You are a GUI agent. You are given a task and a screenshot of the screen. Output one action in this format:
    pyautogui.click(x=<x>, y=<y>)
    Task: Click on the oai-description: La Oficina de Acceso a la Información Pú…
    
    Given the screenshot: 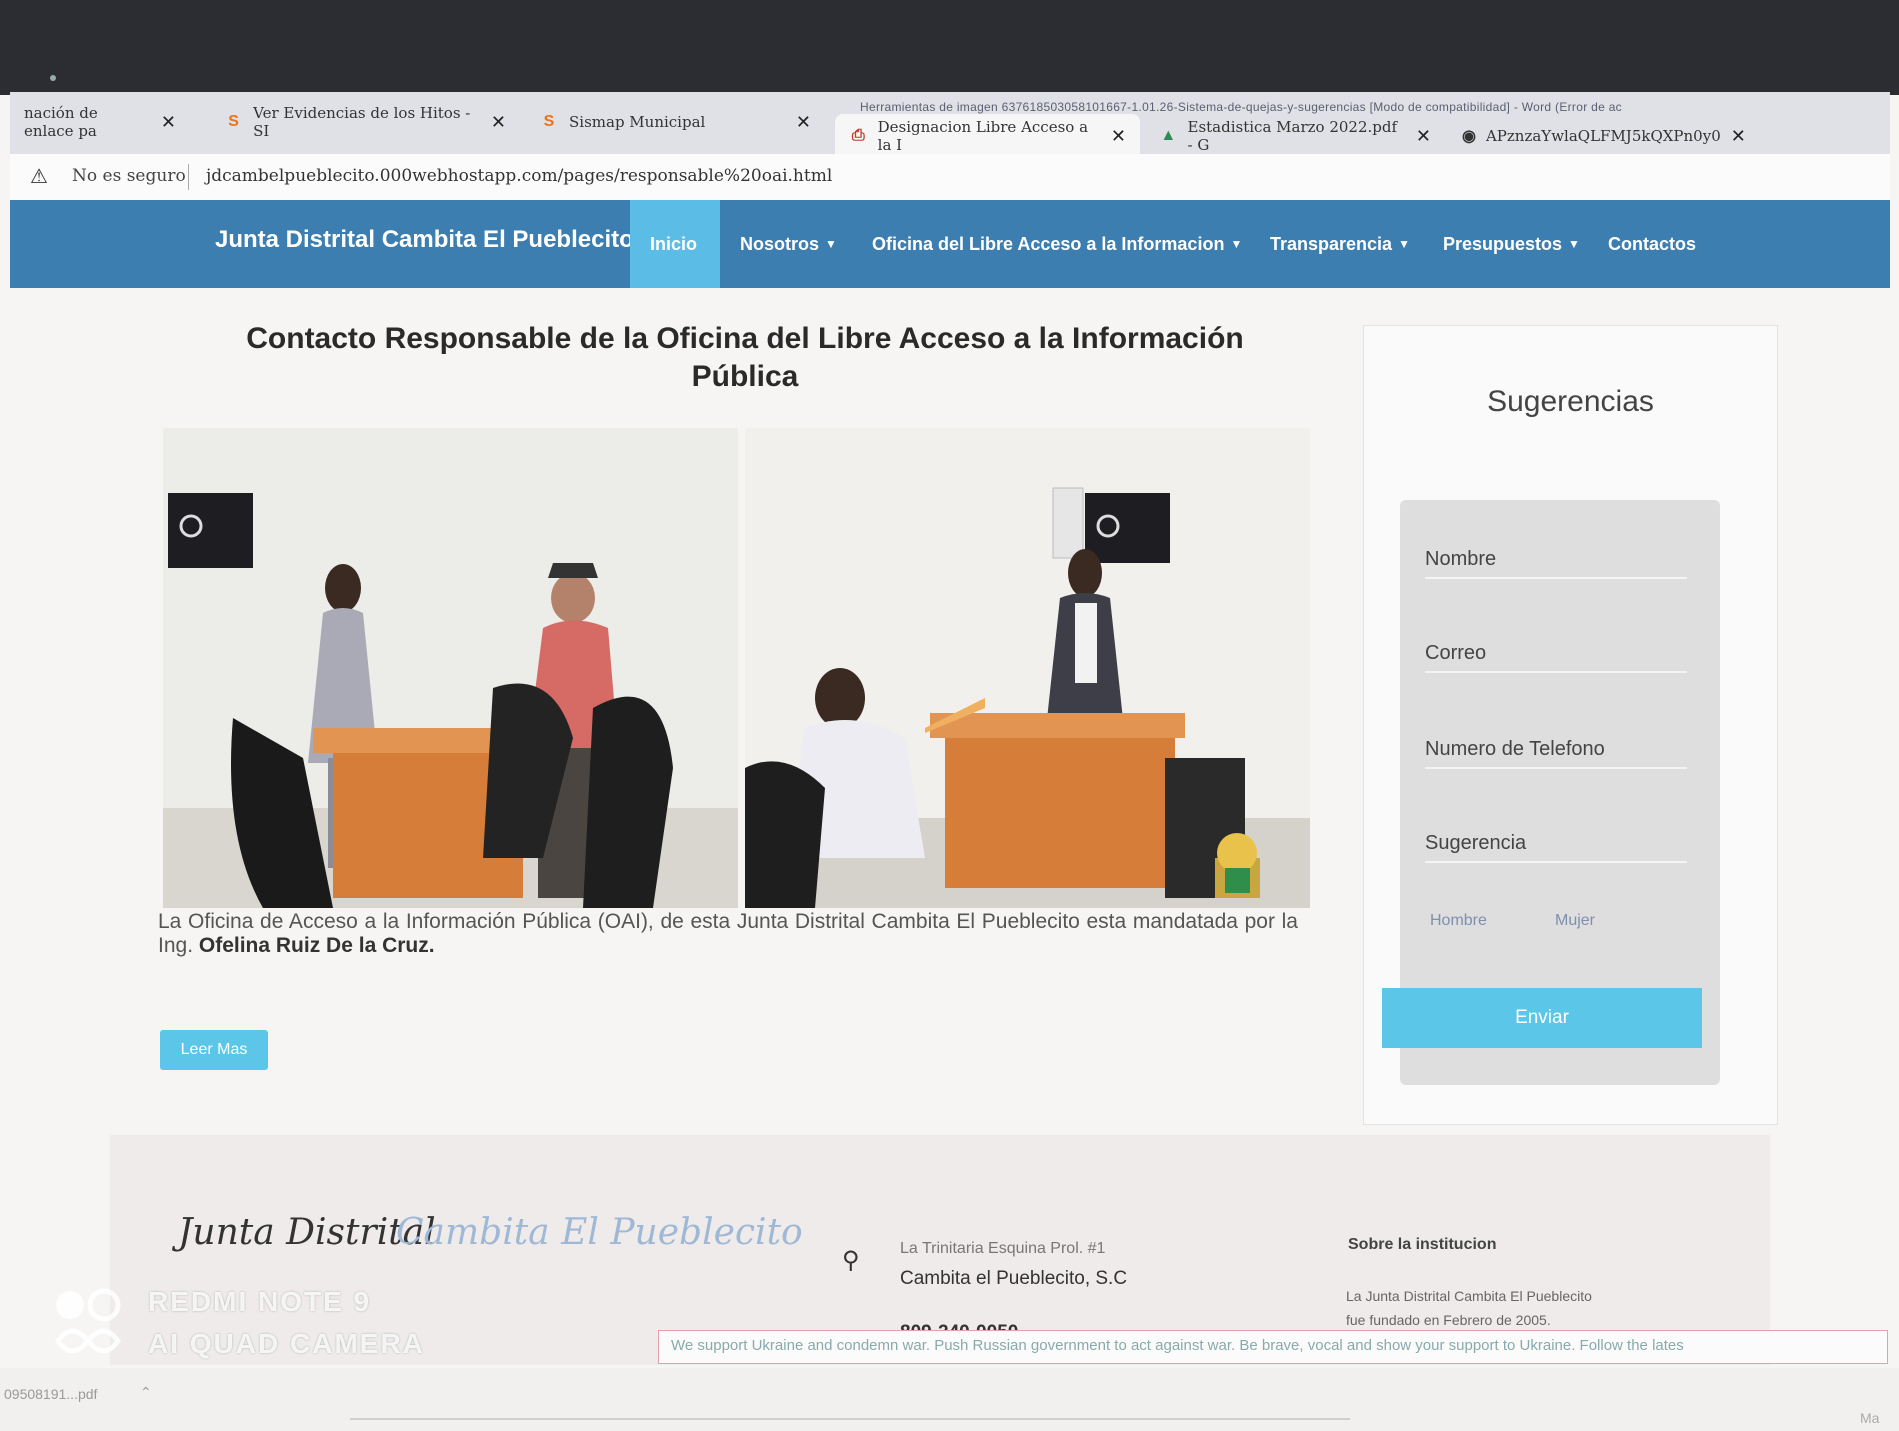 What is the action you would take?
    pyautogui.click(x=728, y=934)
    